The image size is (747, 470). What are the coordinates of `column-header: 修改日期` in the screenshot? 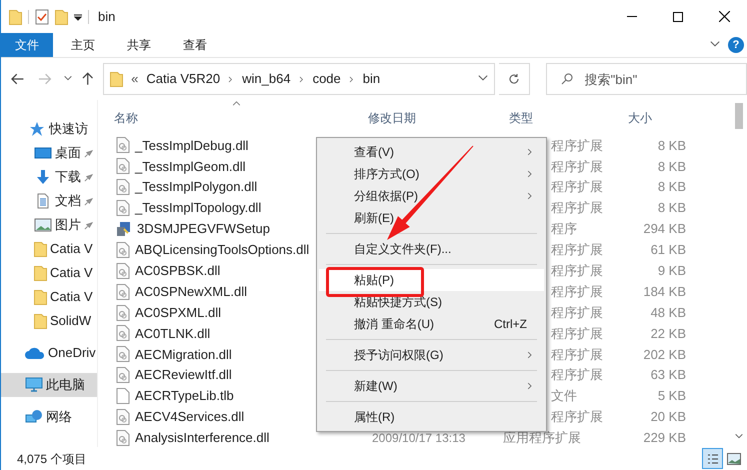 It's located at (431, 118).